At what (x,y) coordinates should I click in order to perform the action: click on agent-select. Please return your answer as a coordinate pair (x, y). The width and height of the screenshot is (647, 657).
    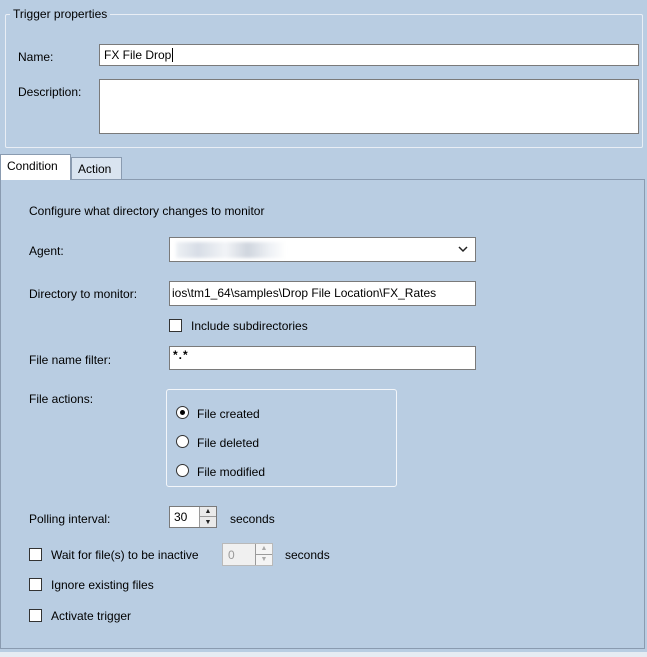
    Looking at the image, I should click on (322, 249).